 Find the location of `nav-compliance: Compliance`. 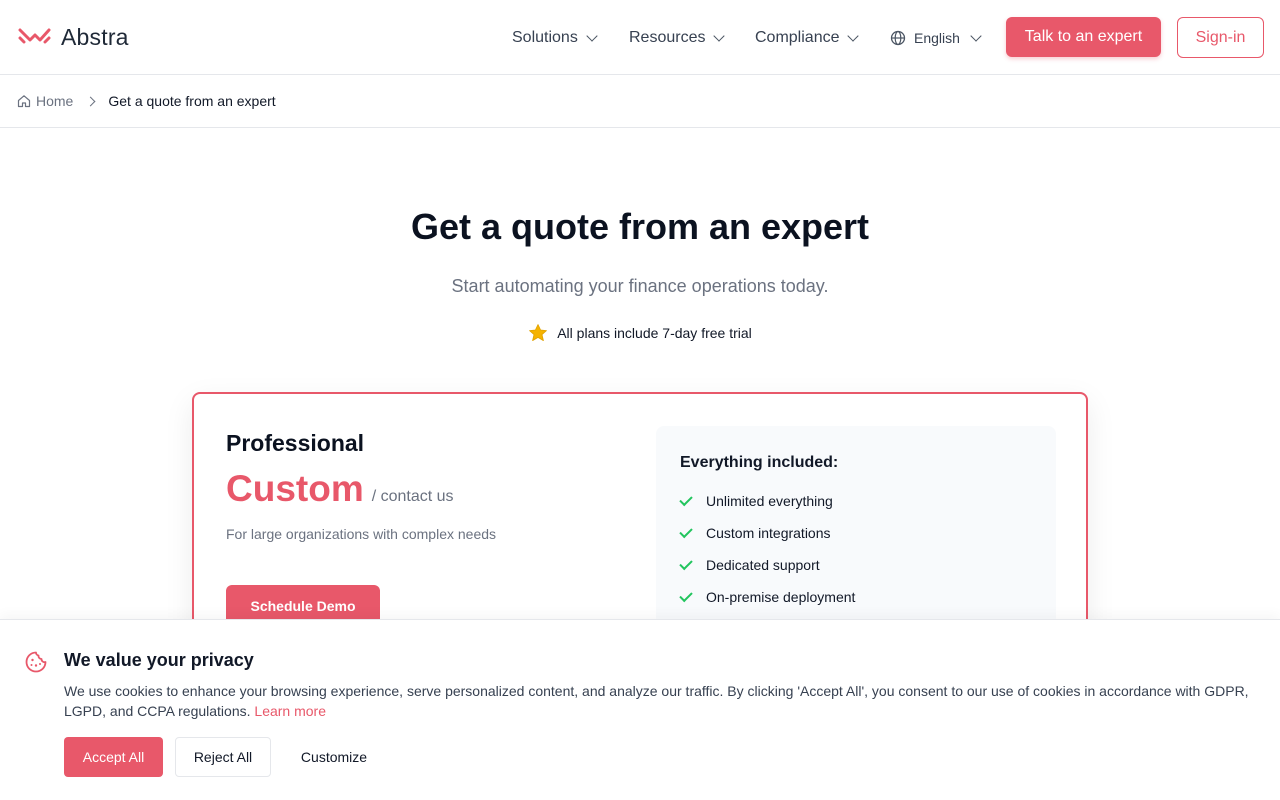

nav-compliance: Compliance is located at coordinates (807, 37).